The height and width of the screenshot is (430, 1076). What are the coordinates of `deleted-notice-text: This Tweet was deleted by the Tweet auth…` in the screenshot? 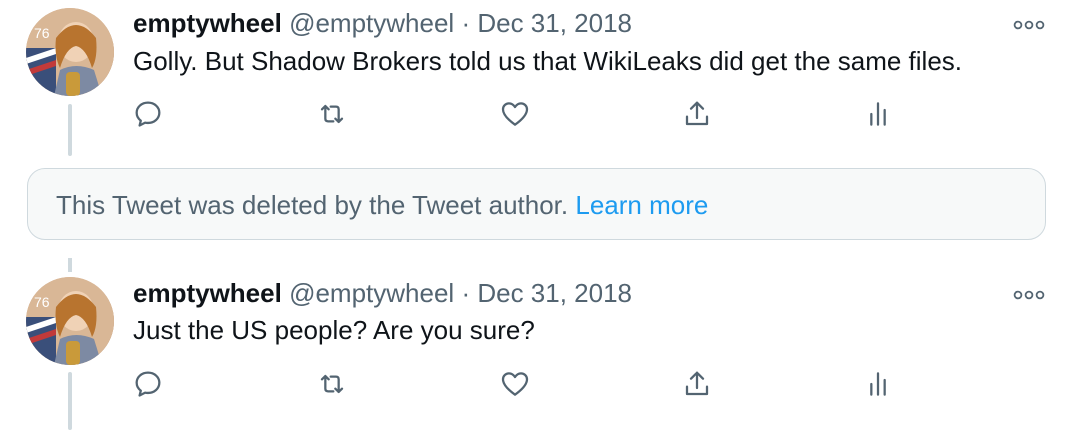 It's located at (382, 205).